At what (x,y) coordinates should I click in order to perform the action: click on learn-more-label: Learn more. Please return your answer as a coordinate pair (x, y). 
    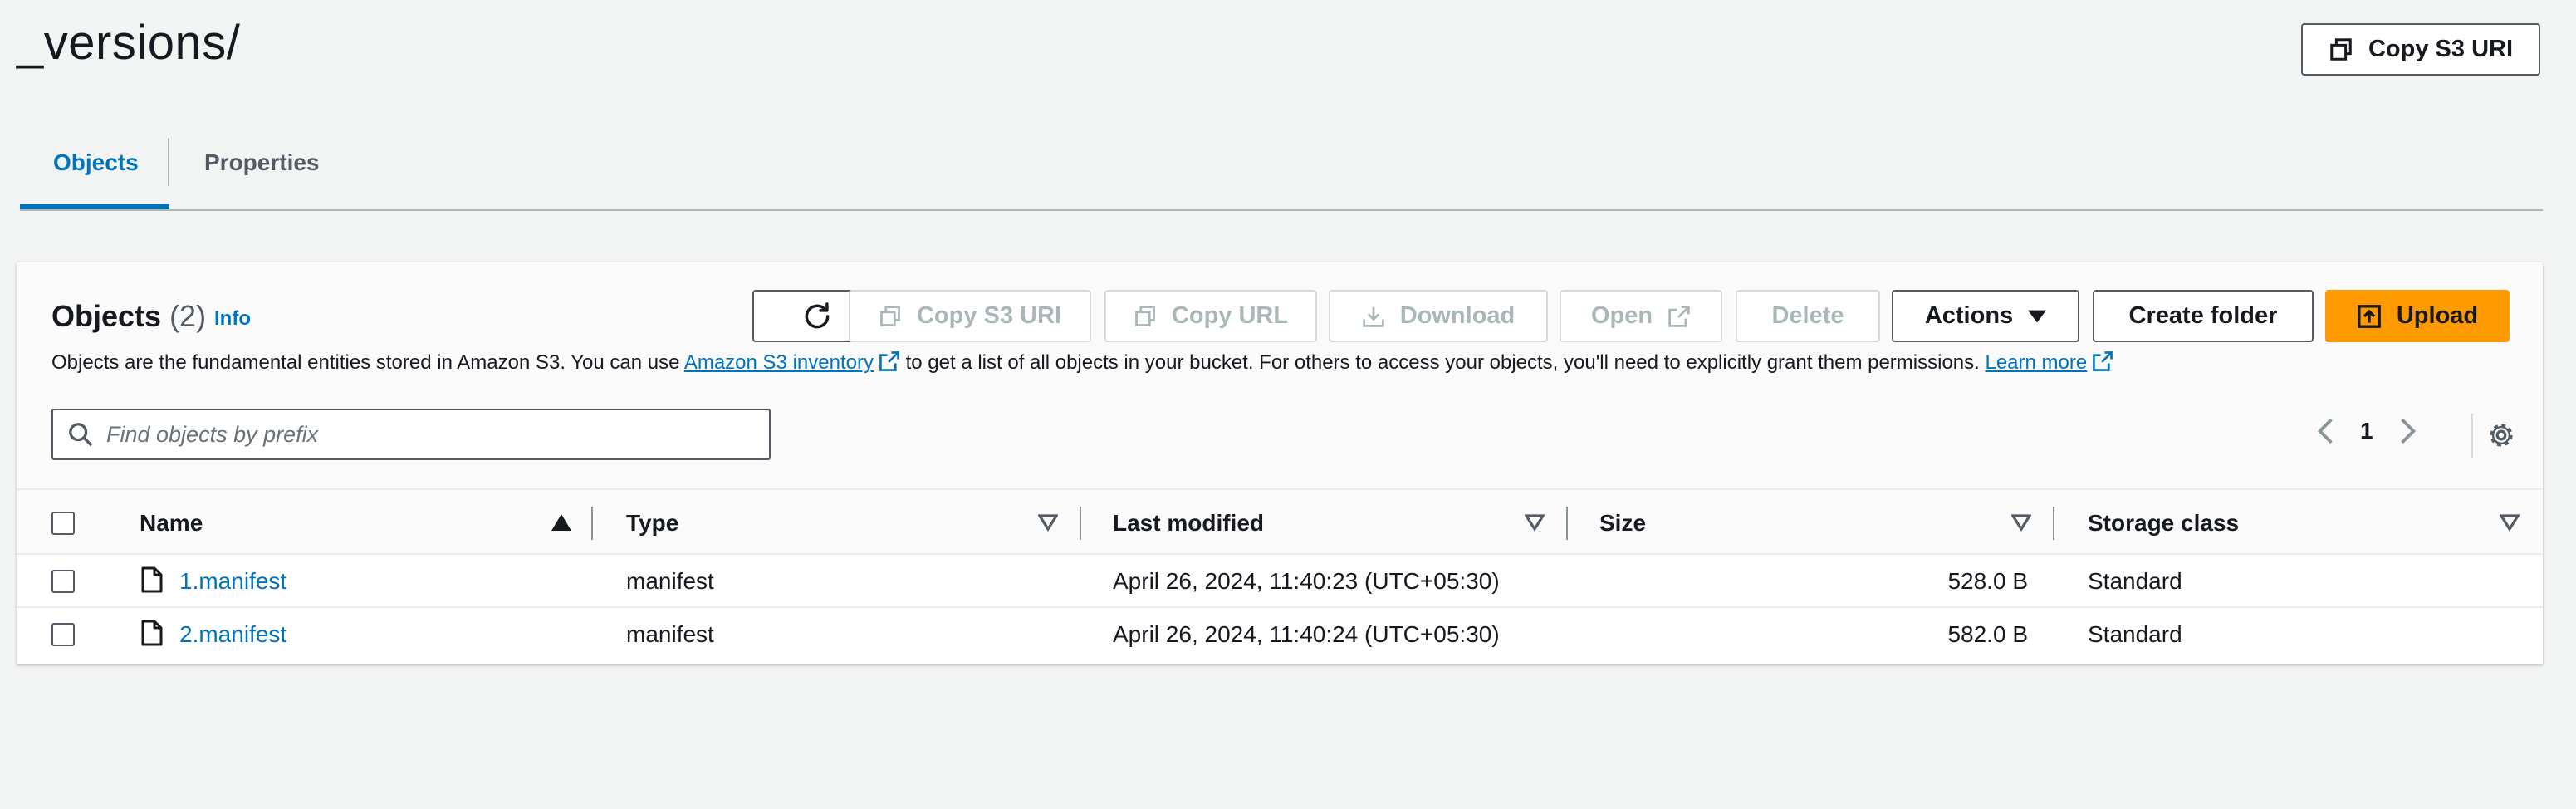
    Looking at the image, I should click on (2037, 362).